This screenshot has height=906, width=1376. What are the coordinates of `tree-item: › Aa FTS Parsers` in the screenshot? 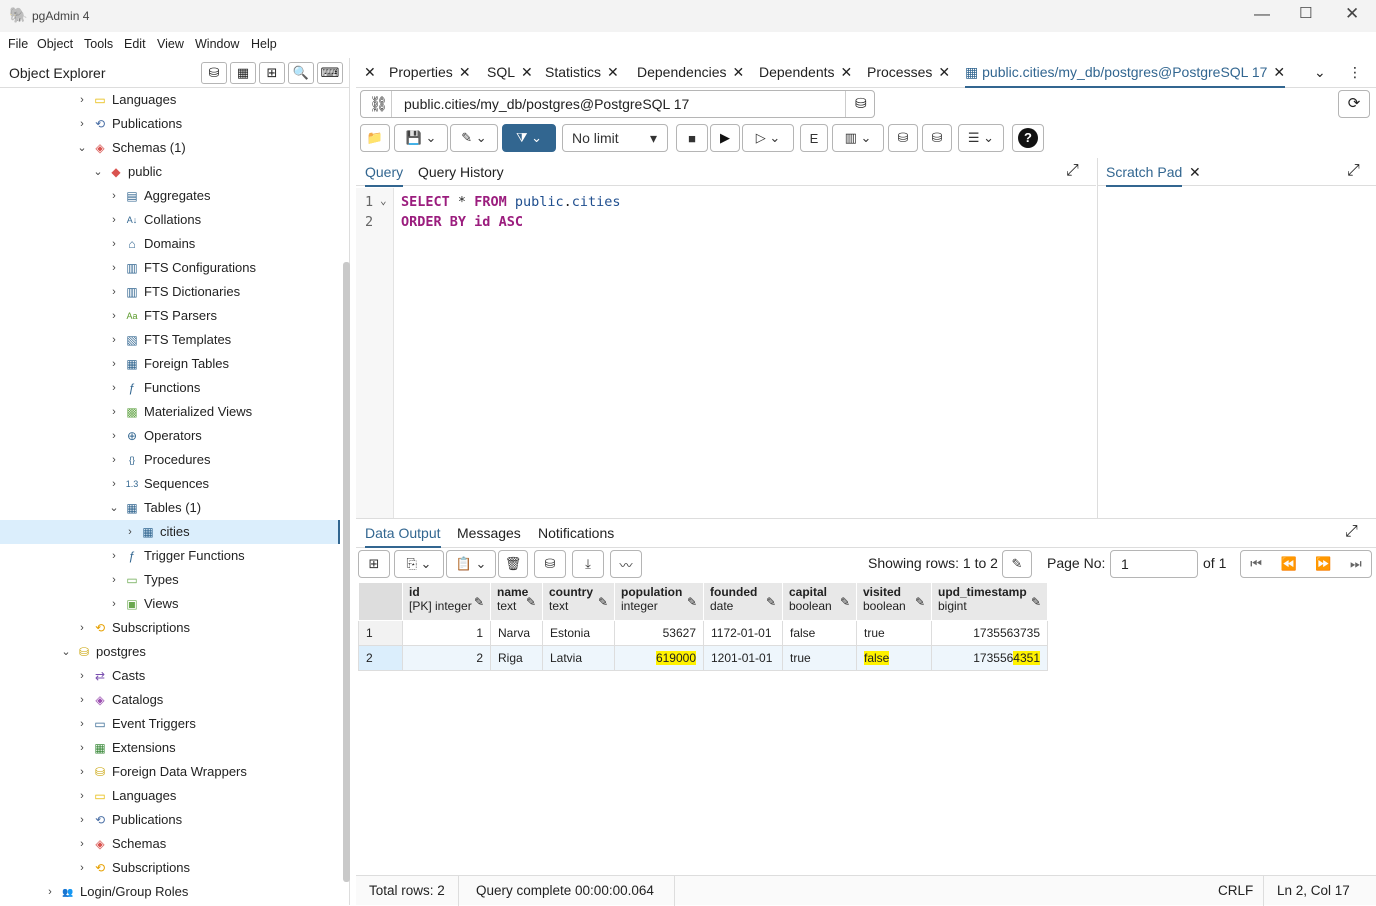 It's located at (170, 316).